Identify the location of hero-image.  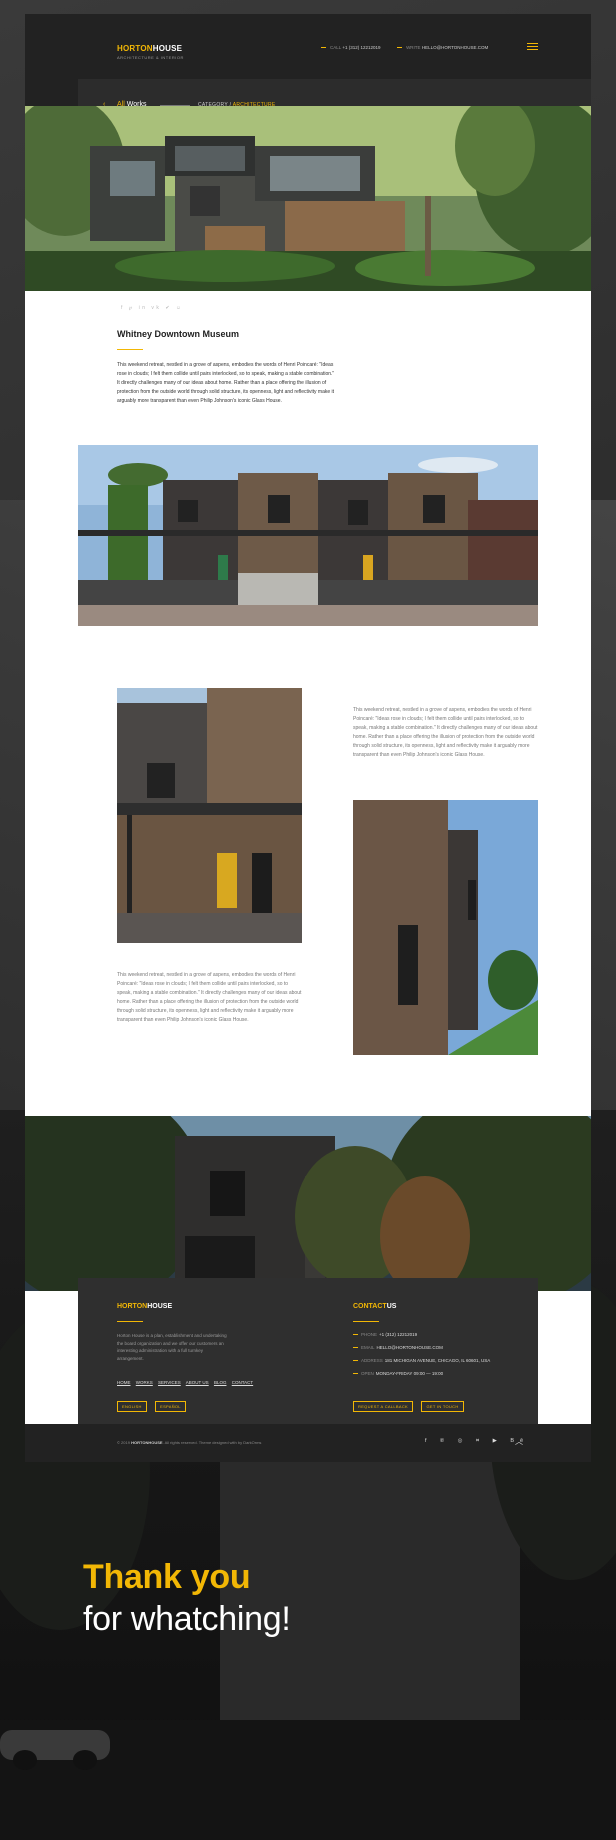
(308, 198).